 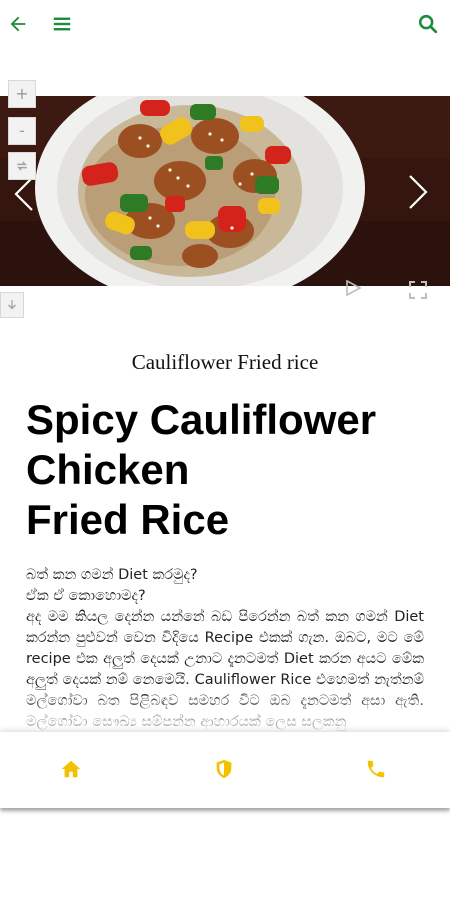 I want to click on bottom-navigation, so click(x=225, y=770).